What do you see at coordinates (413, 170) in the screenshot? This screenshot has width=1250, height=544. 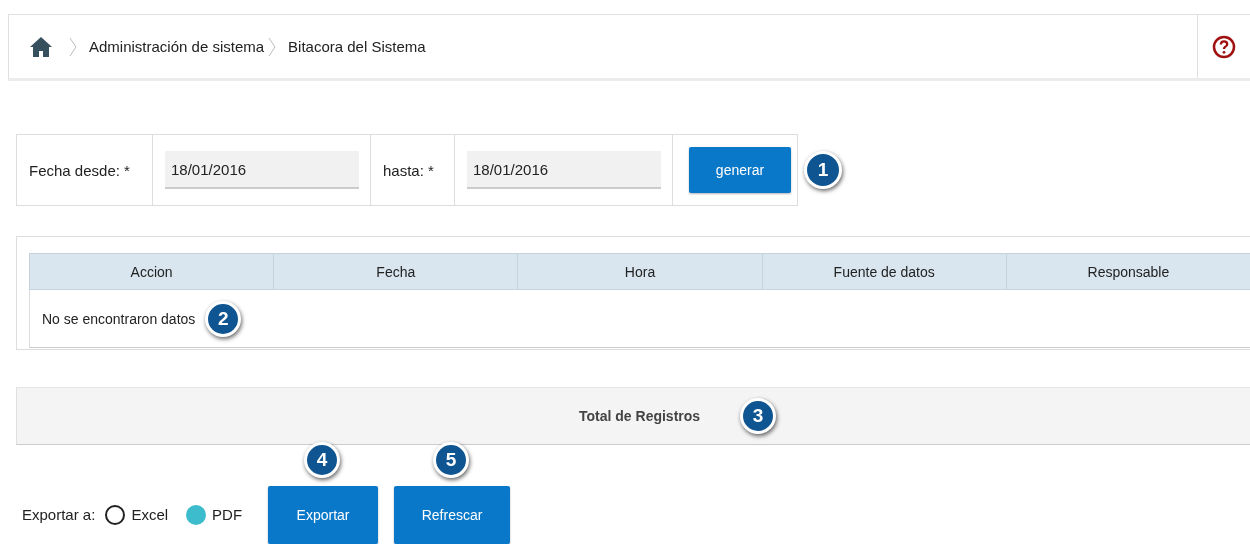 I see `field-label: hasta: *` at bounding box center [413, 170].